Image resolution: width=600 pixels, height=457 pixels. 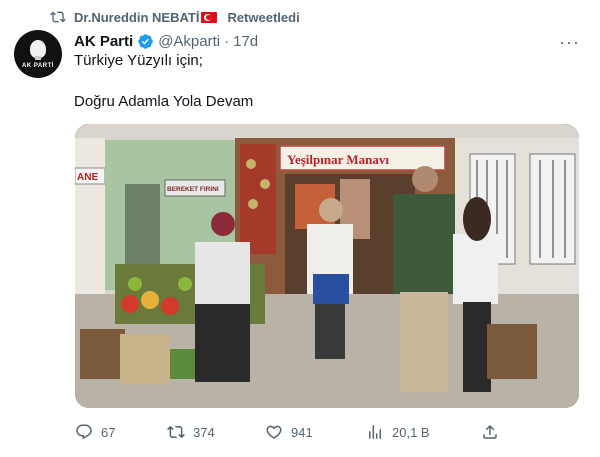 I want to click on more-options-icon: ···, so click(x=569, y=42).